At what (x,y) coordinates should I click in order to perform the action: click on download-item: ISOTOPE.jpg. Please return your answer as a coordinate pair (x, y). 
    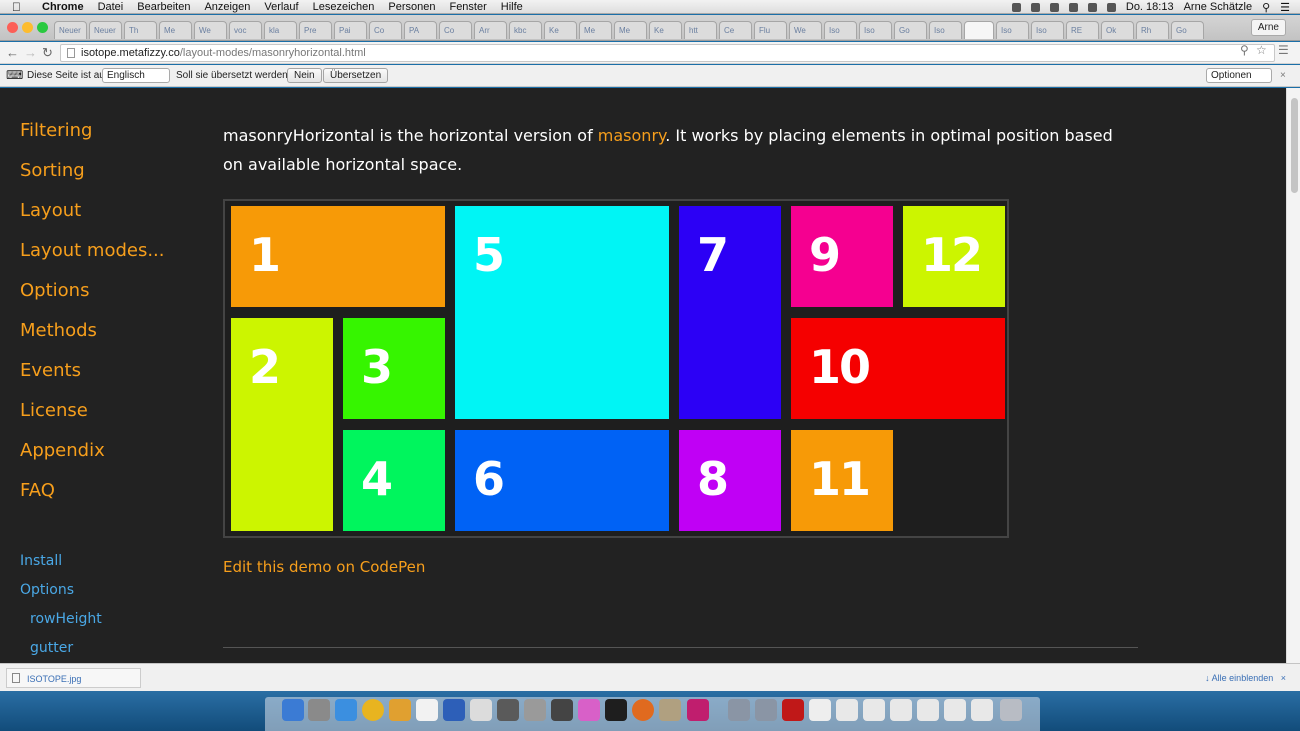
    Looking at the image, I should click on (73, 678).